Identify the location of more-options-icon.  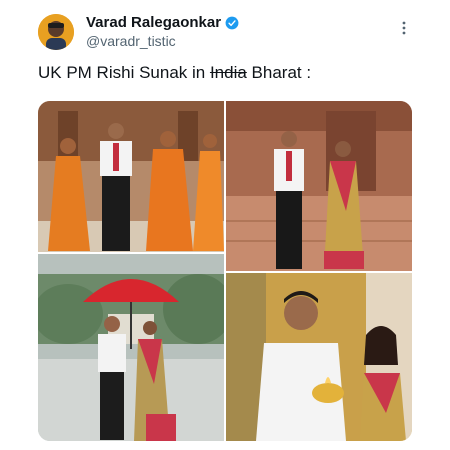
(404, 28).